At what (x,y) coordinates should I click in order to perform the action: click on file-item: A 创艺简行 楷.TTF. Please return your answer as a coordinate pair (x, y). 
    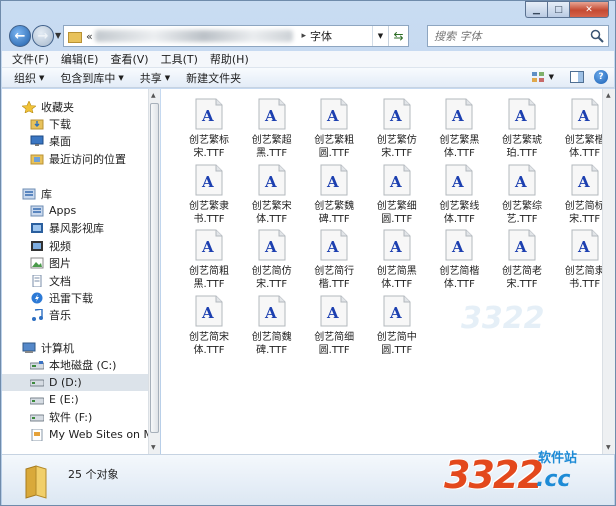
    Looking at the image, I should click on (334, 261).